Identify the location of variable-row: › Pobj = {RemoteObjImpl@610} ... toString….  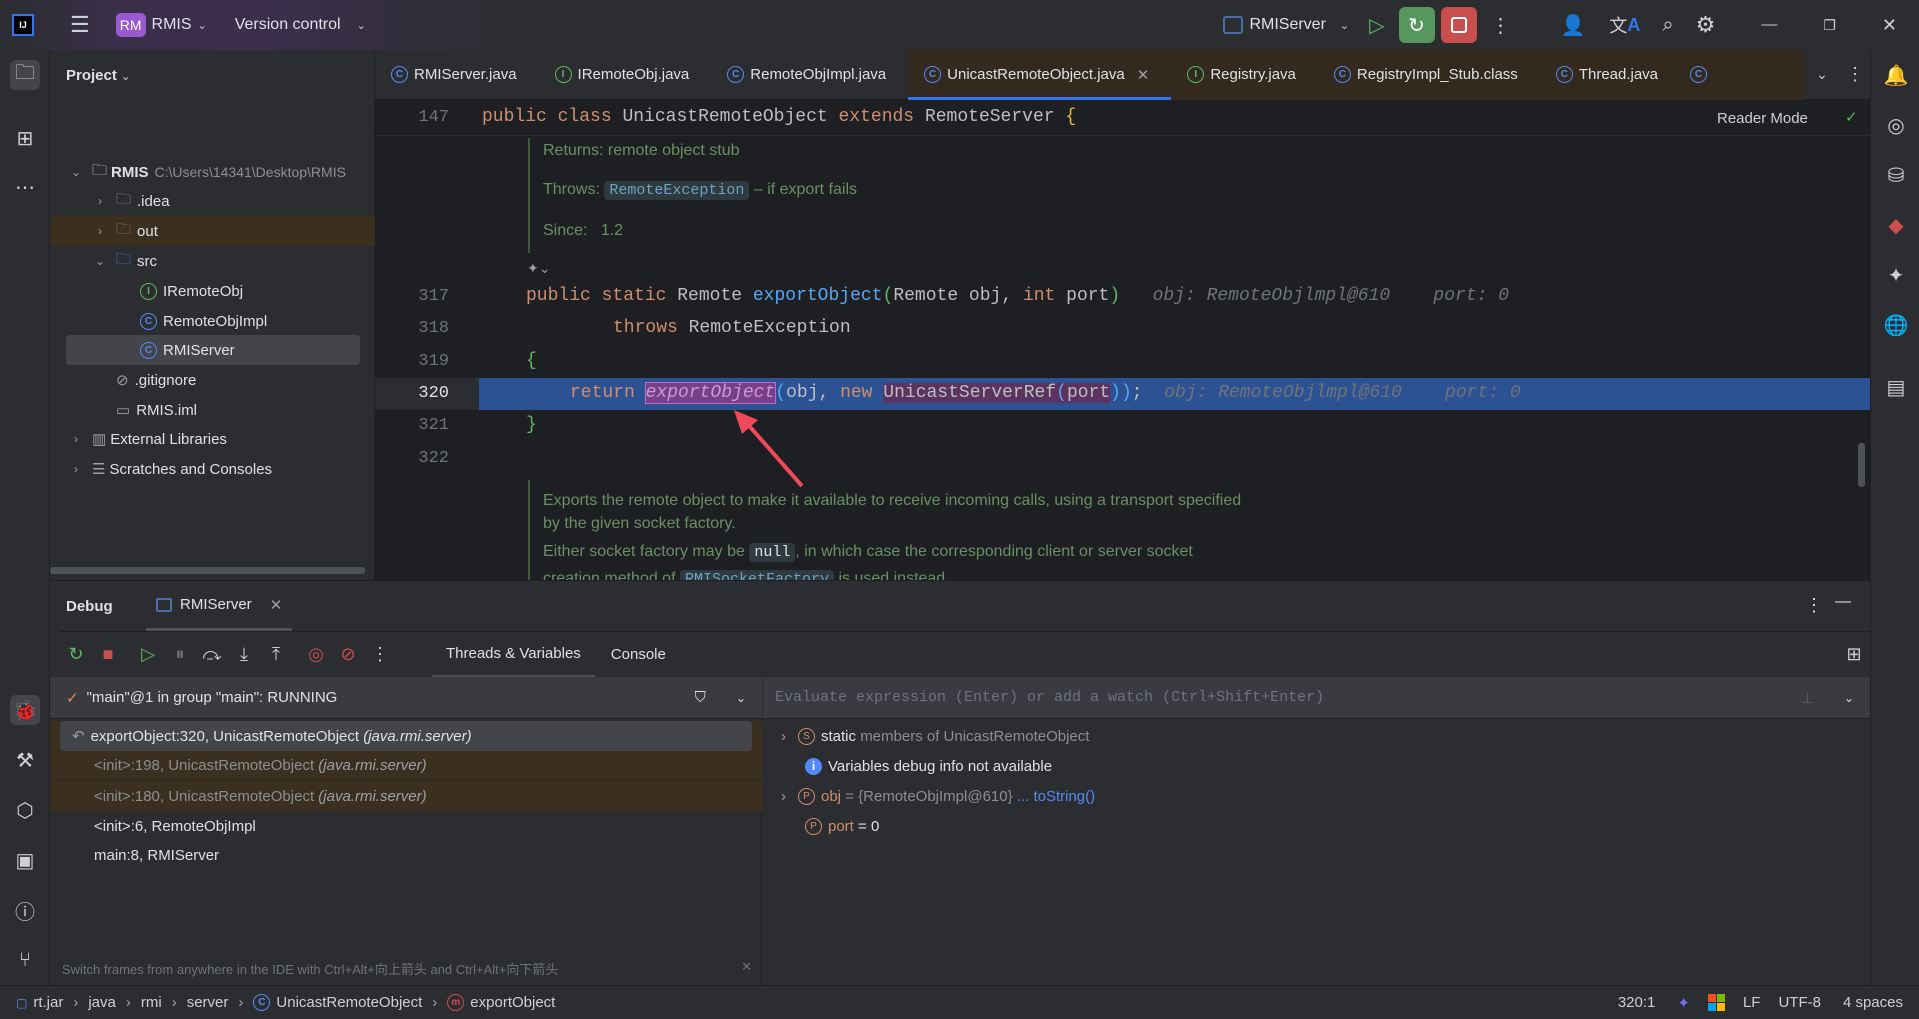
(938, 796).